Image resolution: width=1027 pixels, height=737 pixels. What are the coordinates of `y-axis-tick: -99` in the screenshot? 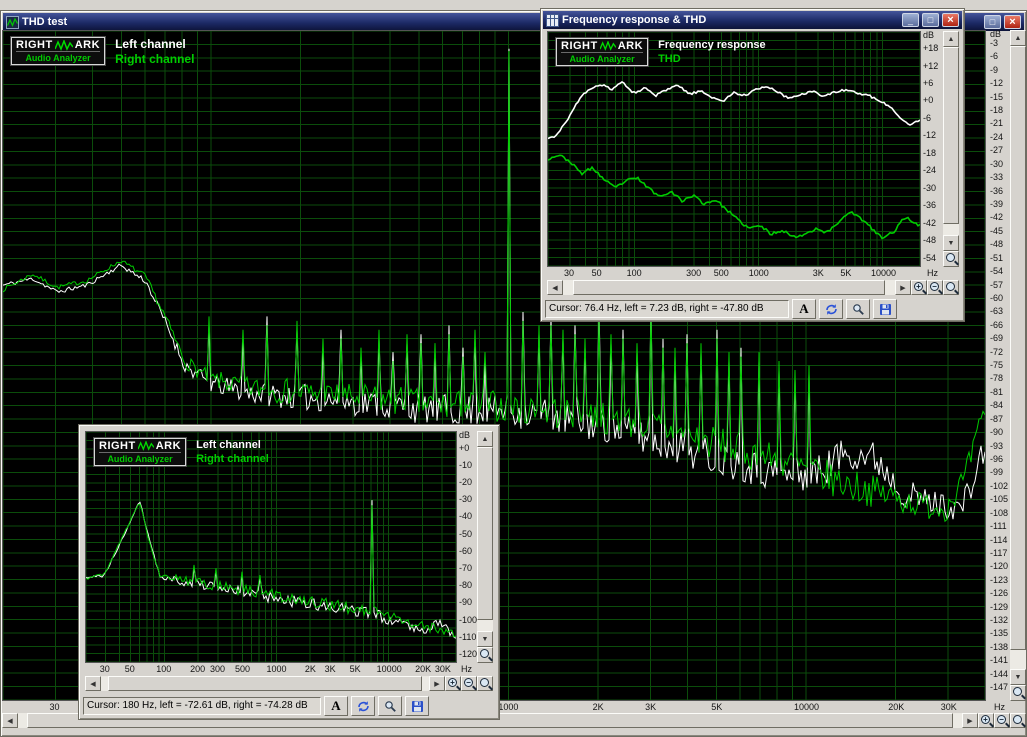 It's located at (997, 472).